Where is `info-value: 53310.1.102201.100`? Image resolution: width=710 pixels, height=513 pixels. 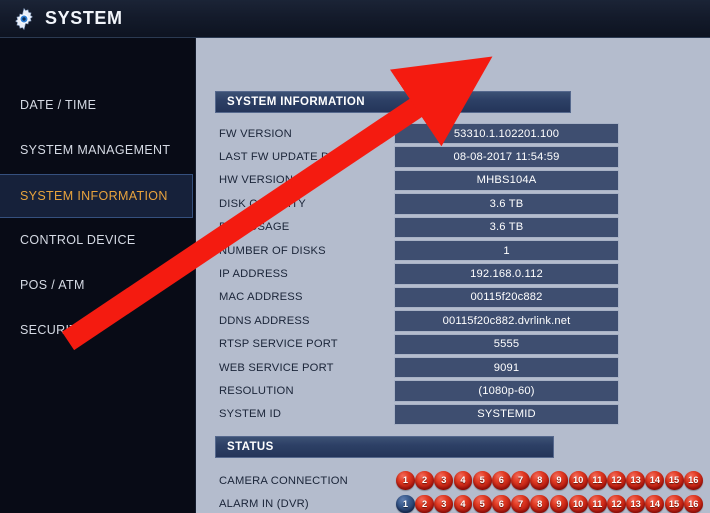
info-value: 53310.1.102201.100 is located at coordinates (506, 134).